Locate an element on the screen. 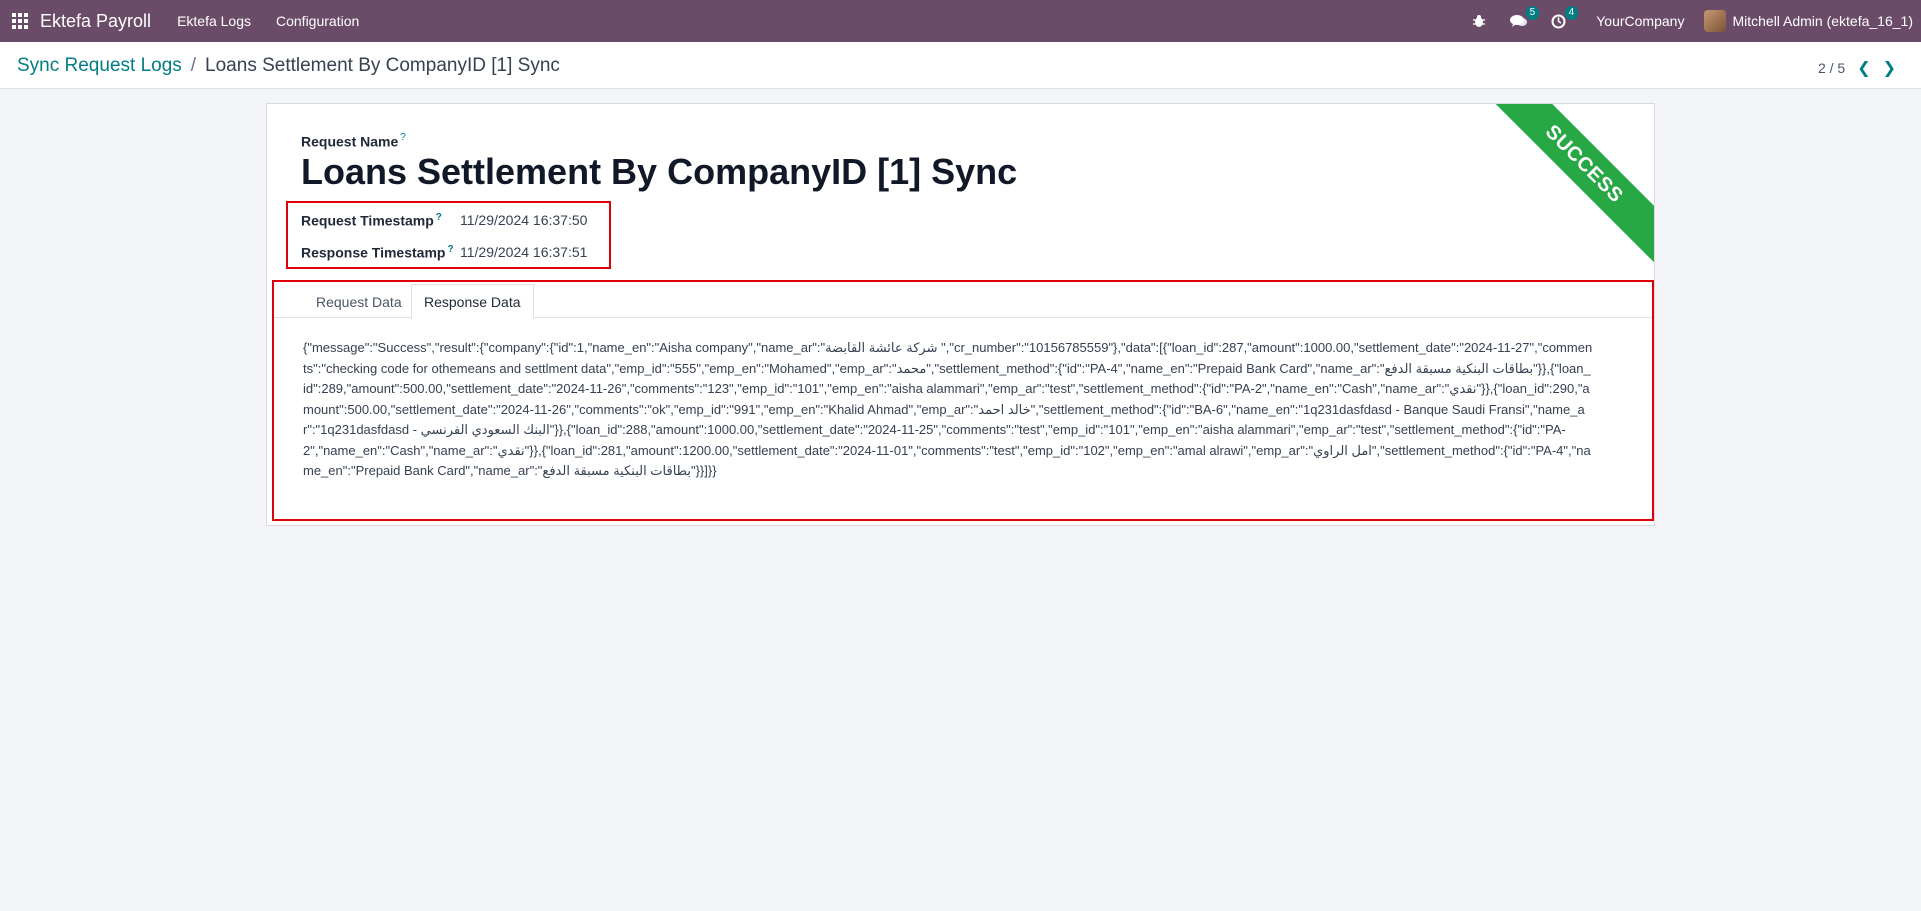 This screenshot has width=1921, height=911. notebook-tabs: Request Data Response Data is located at coordinates (963, 300).